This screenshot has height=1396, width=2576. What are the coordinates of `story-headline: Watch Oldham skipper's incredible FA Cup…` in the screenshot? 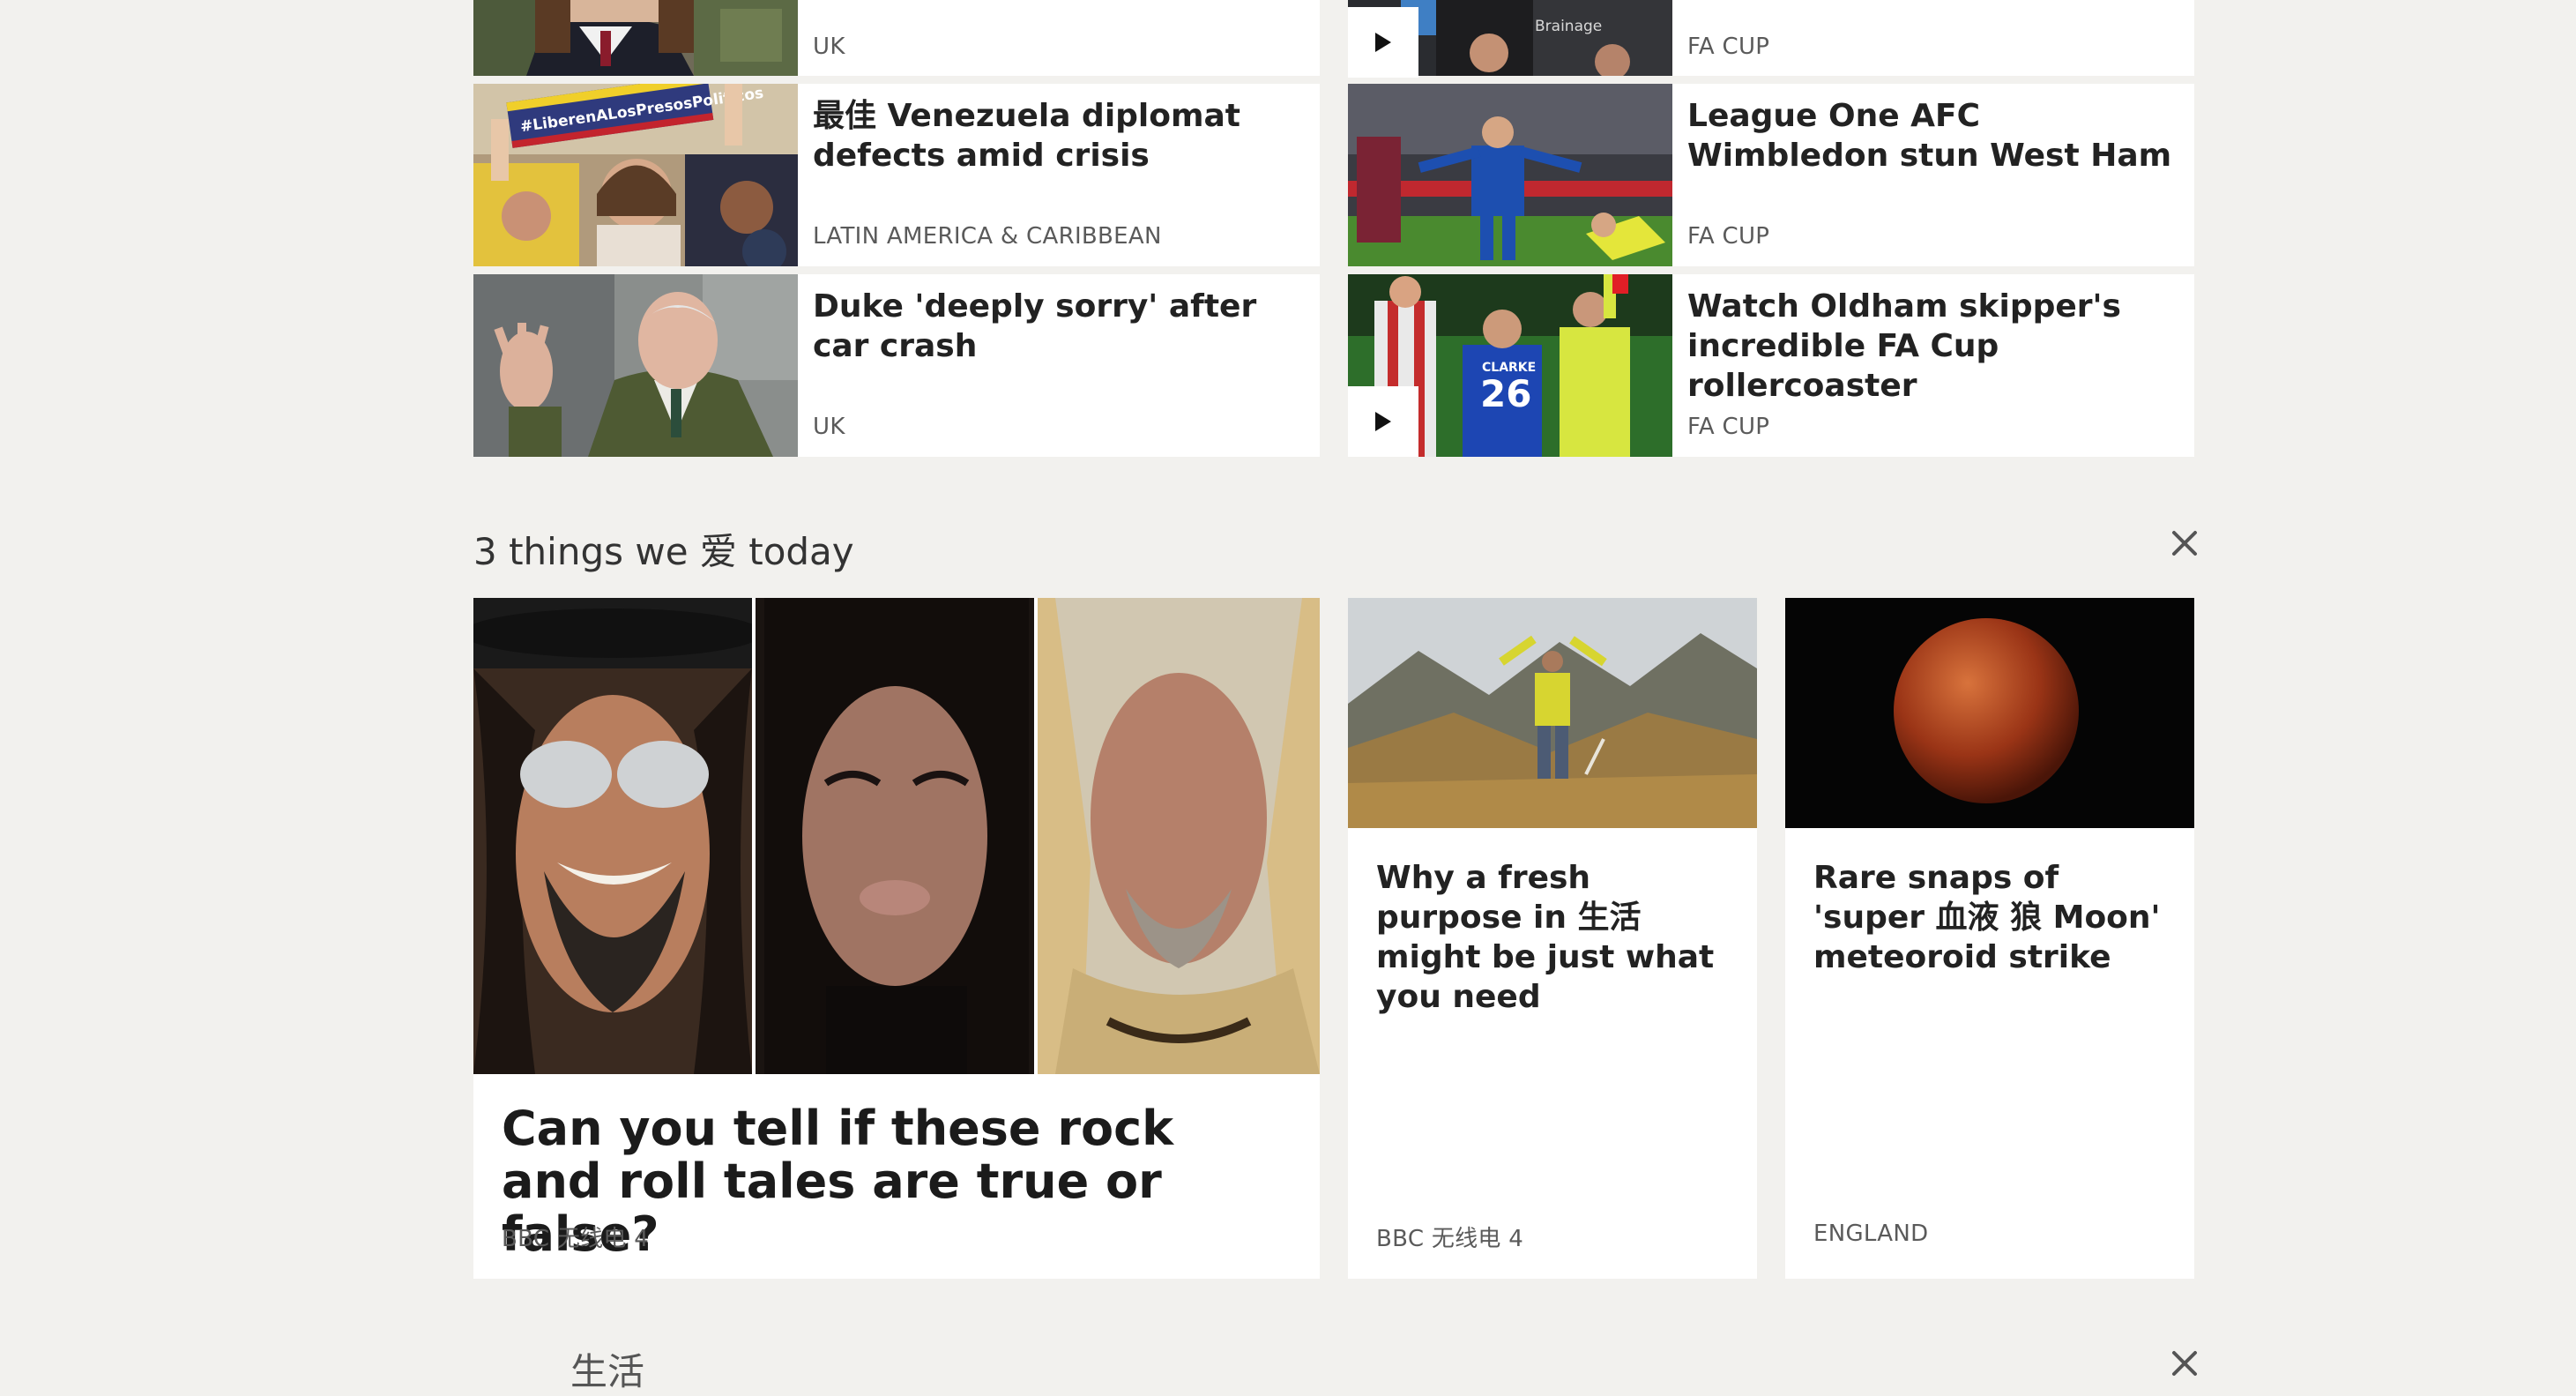 It's located at (1934, 346).